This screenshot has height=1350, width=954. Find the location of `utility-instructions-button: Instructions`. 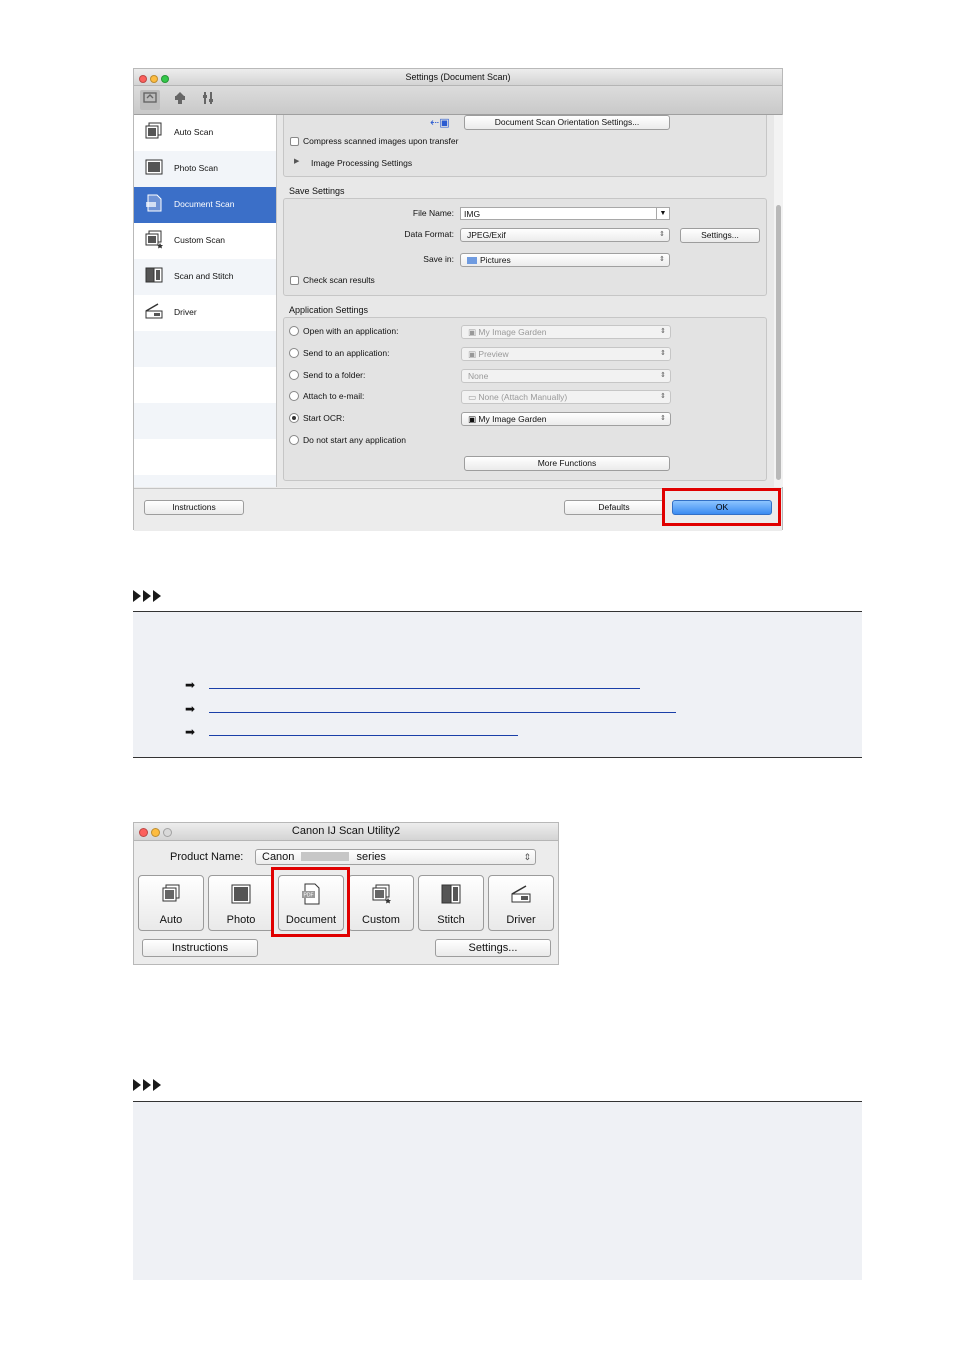

utility-instructions-button: Instructions is located at coordinates (200, 948).